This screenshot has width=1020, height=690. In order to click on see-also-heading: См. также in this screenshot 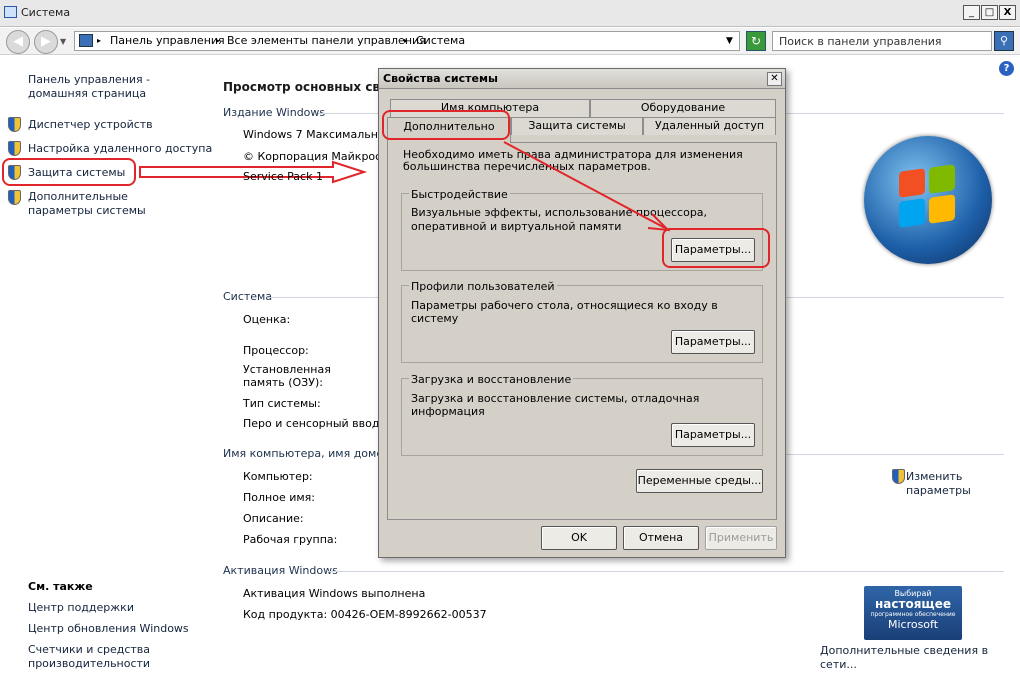, I will do `click(60, 586)`.